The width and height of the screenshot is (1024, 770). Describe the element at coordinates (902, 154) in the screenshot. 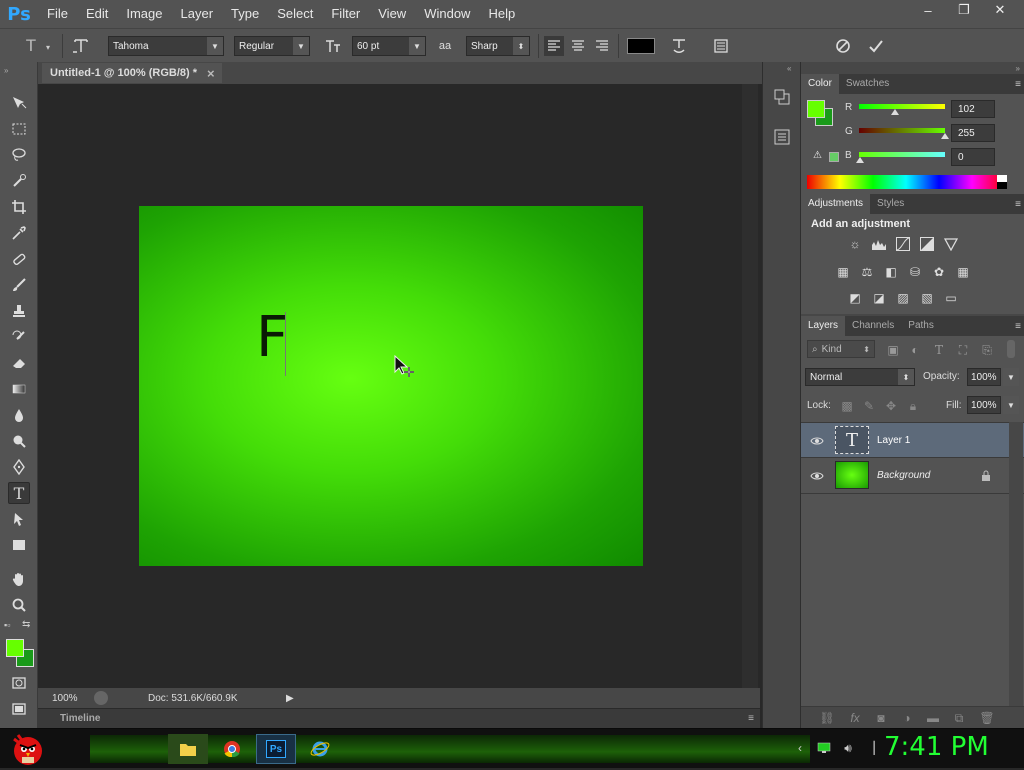

I see `blue-slider` at that location.